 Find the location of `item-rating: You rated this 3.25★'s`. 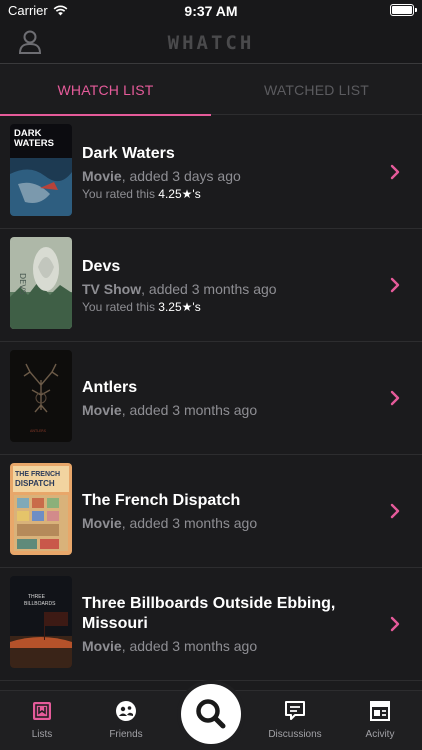

item-rating: You rated this 3.25★'s is located at coordinates (232, 307).